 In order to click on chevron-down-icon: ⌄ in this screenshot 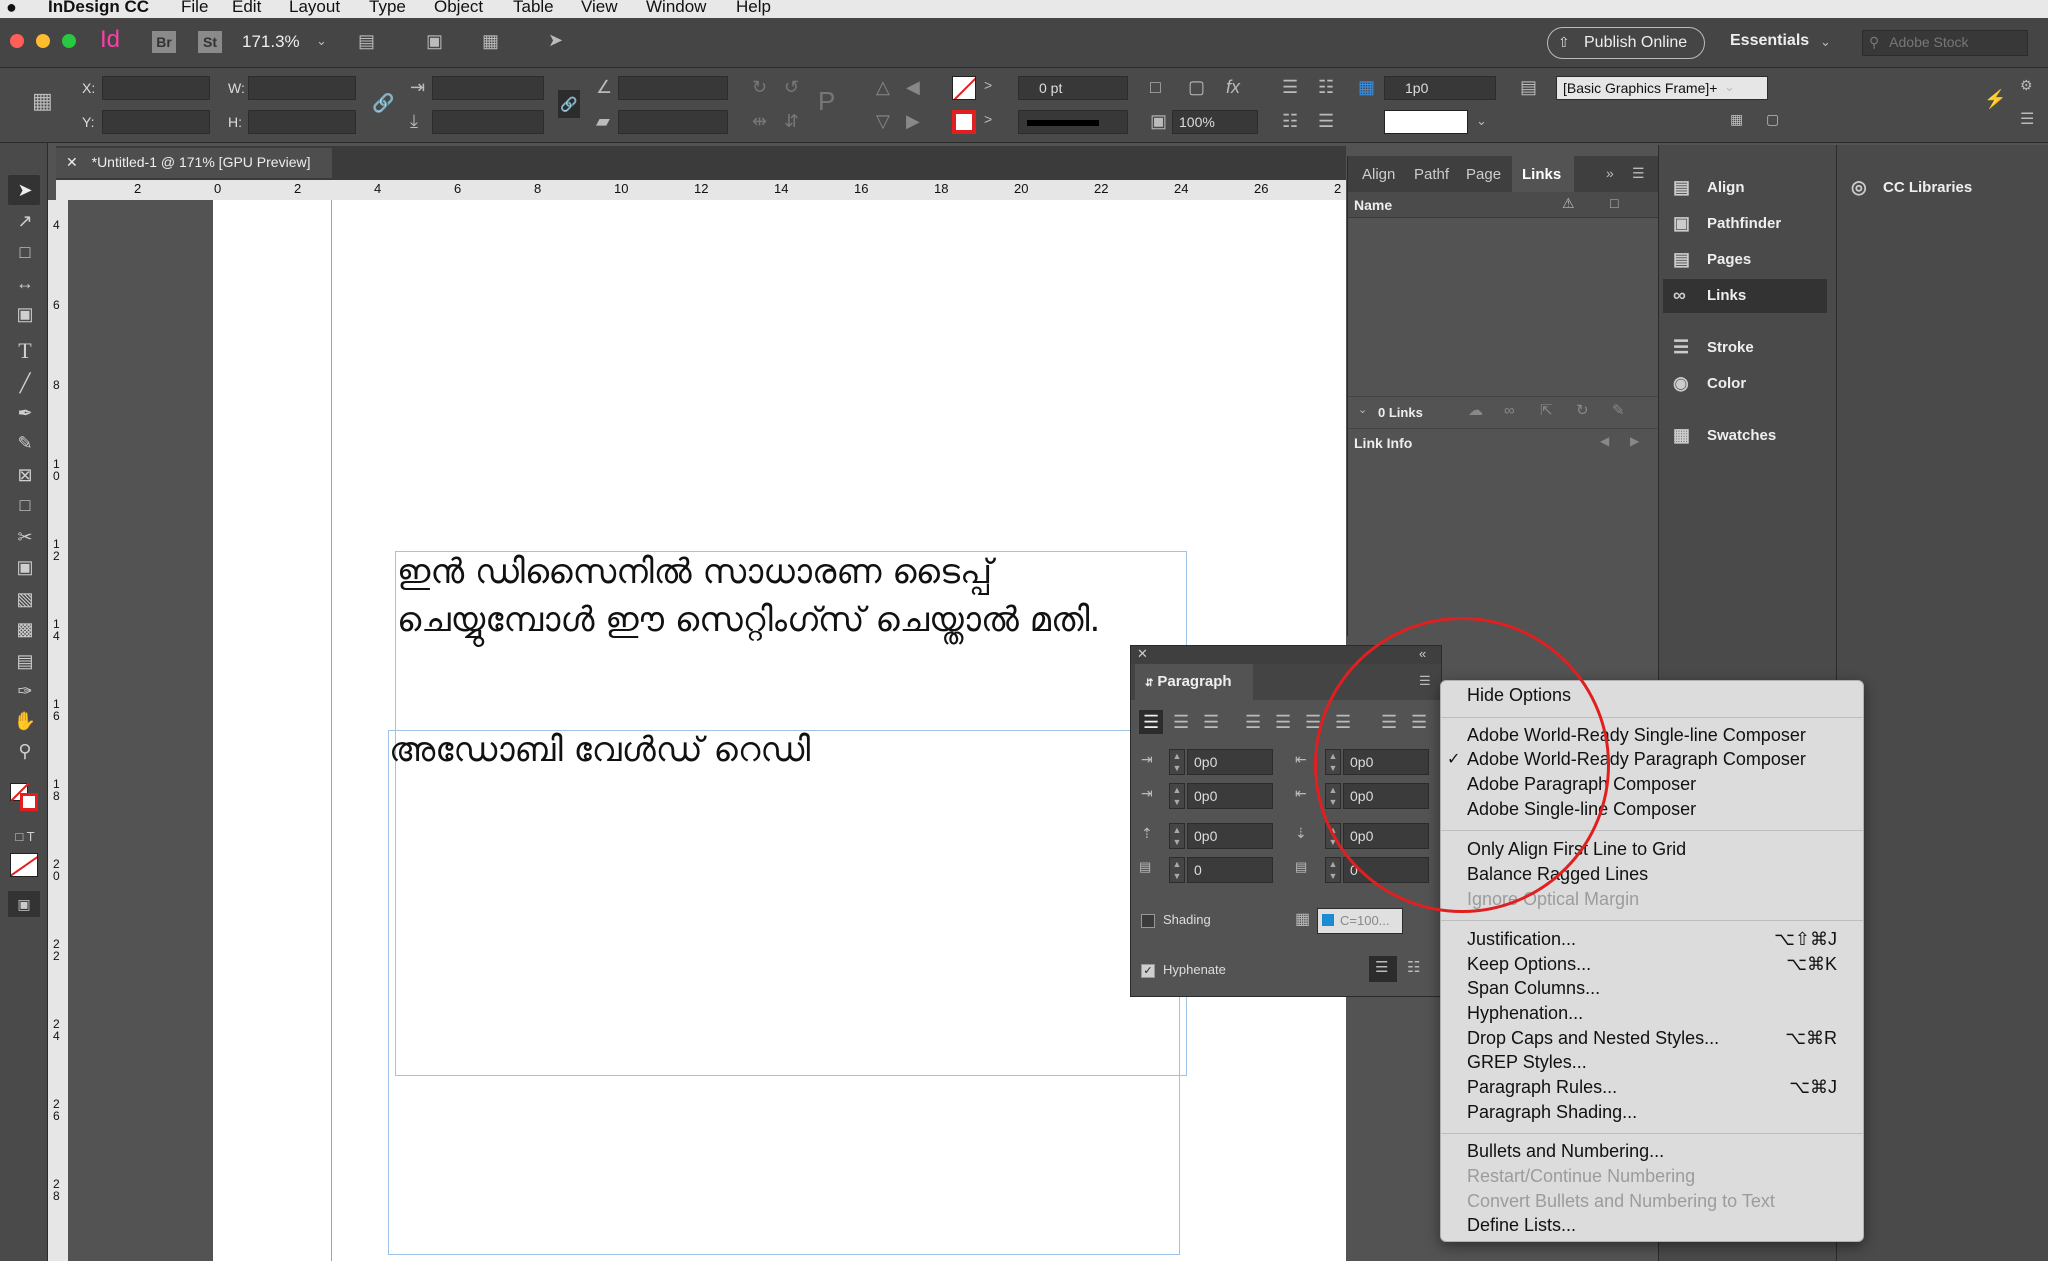, I will do `click(1729, 86)`.